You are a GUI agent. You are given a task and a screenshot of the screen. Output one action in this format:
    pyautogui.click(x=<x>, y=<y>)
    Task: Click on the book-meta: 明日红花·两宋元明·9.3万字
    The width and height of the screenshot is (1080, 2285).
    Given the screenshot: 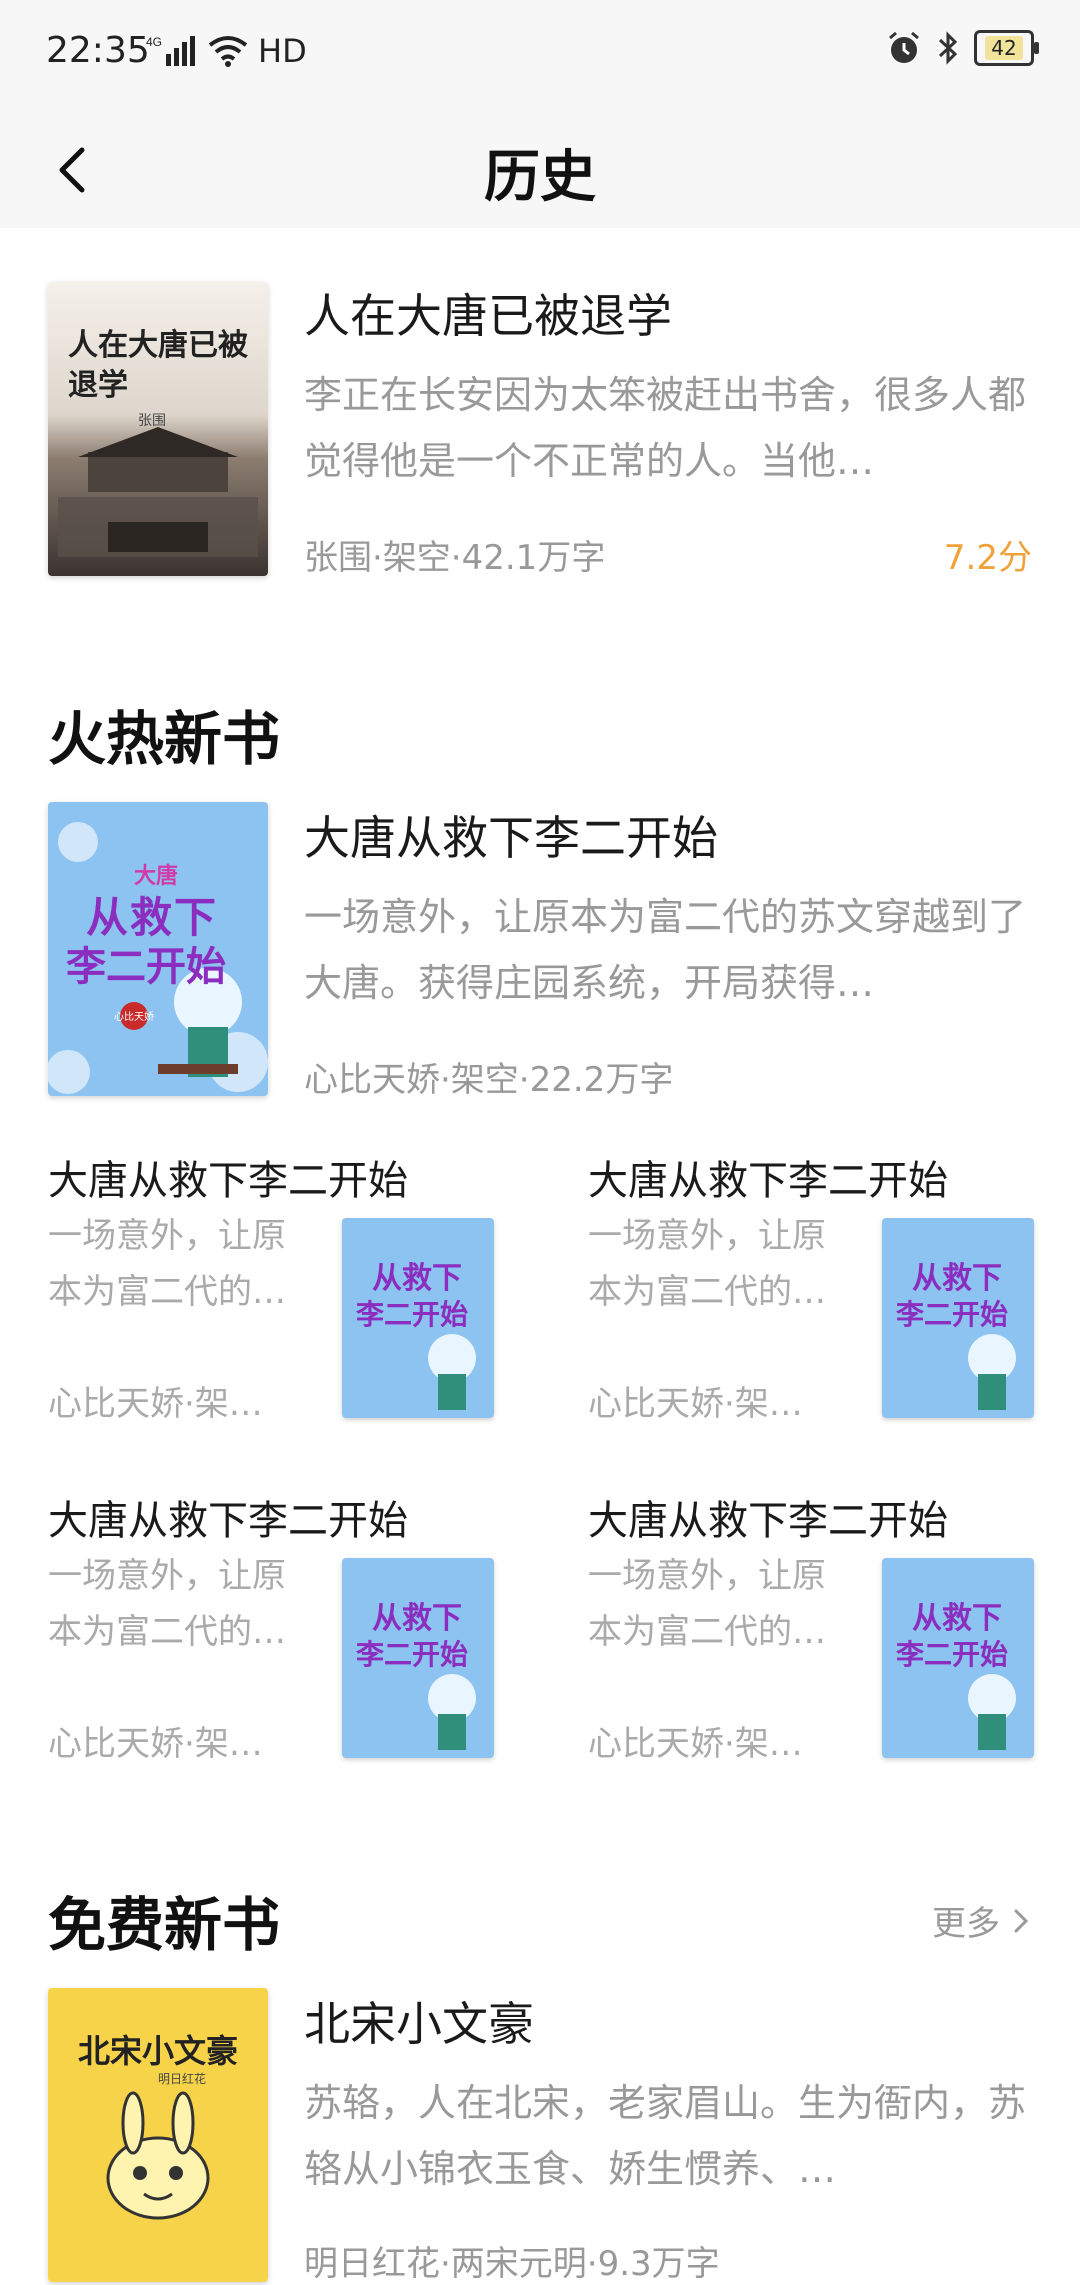 What is the action you would take?
    pyautogui.click(x=512, y=2264)
    